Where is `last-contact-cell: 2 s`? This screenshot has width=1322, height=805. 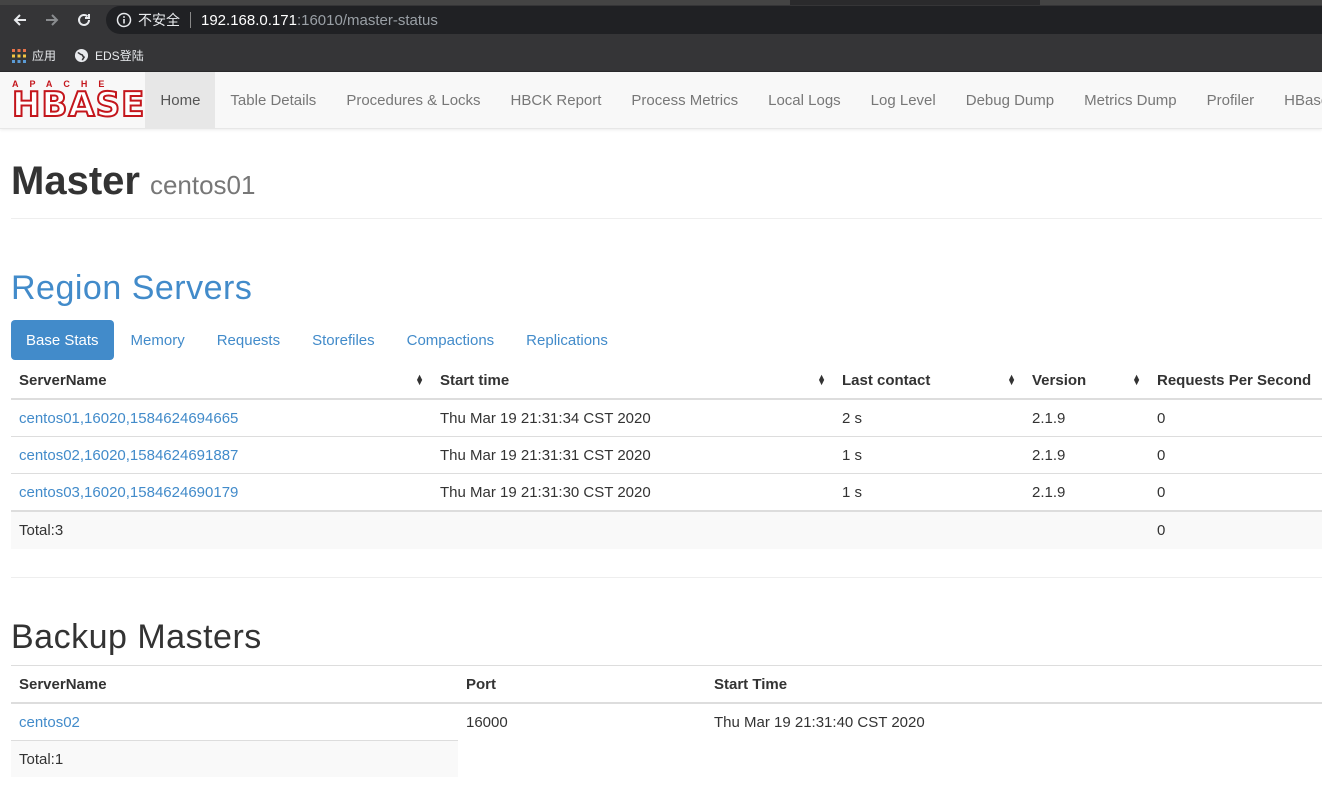
last-contact-cell: 2 s is located at coordinates (929, 417).